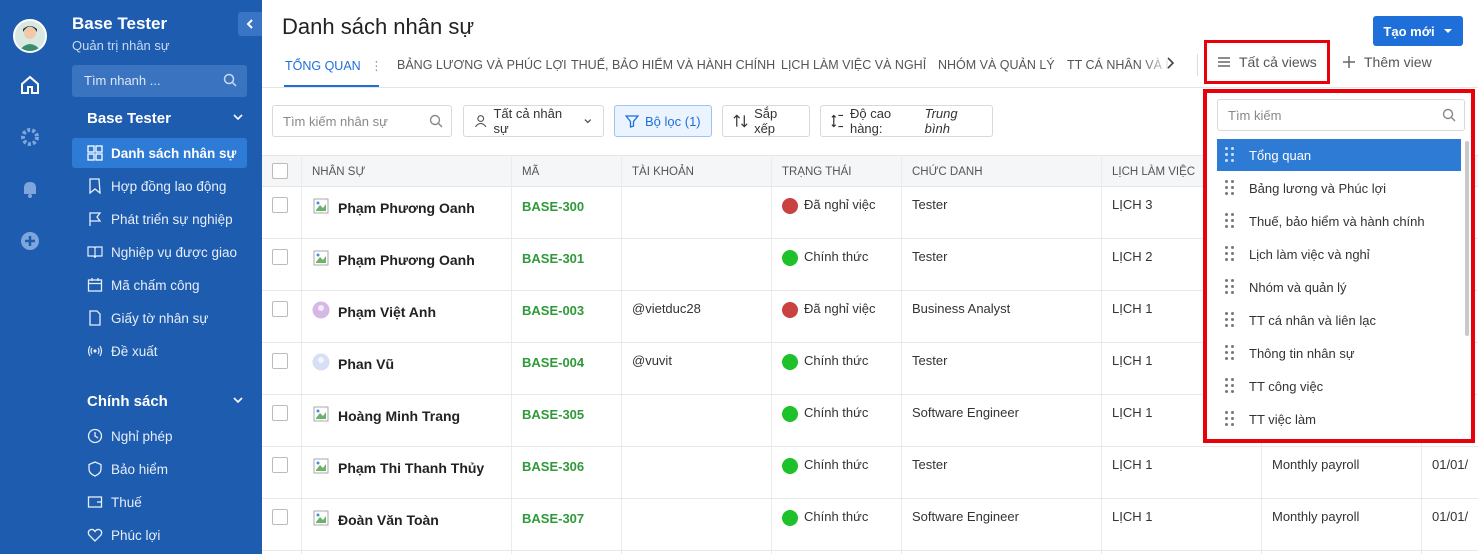 This screenshot has height=554, width=1478. Describe the element at coordinates (374, 311) in the screenshot. I see `employee-name: Phạm Việt Anh` at that location.